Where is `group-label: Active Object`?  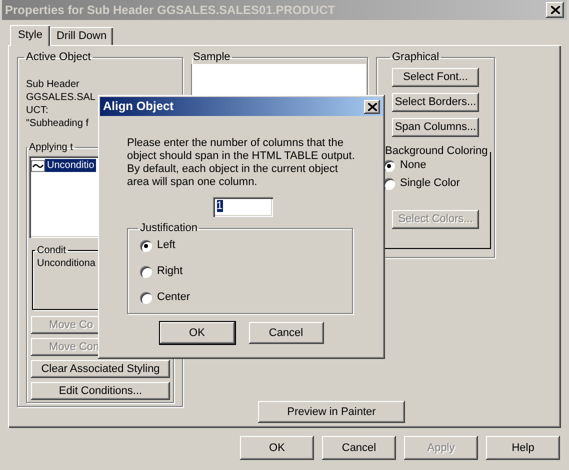 group-label: Active Object is located at coordinates (58, 57).